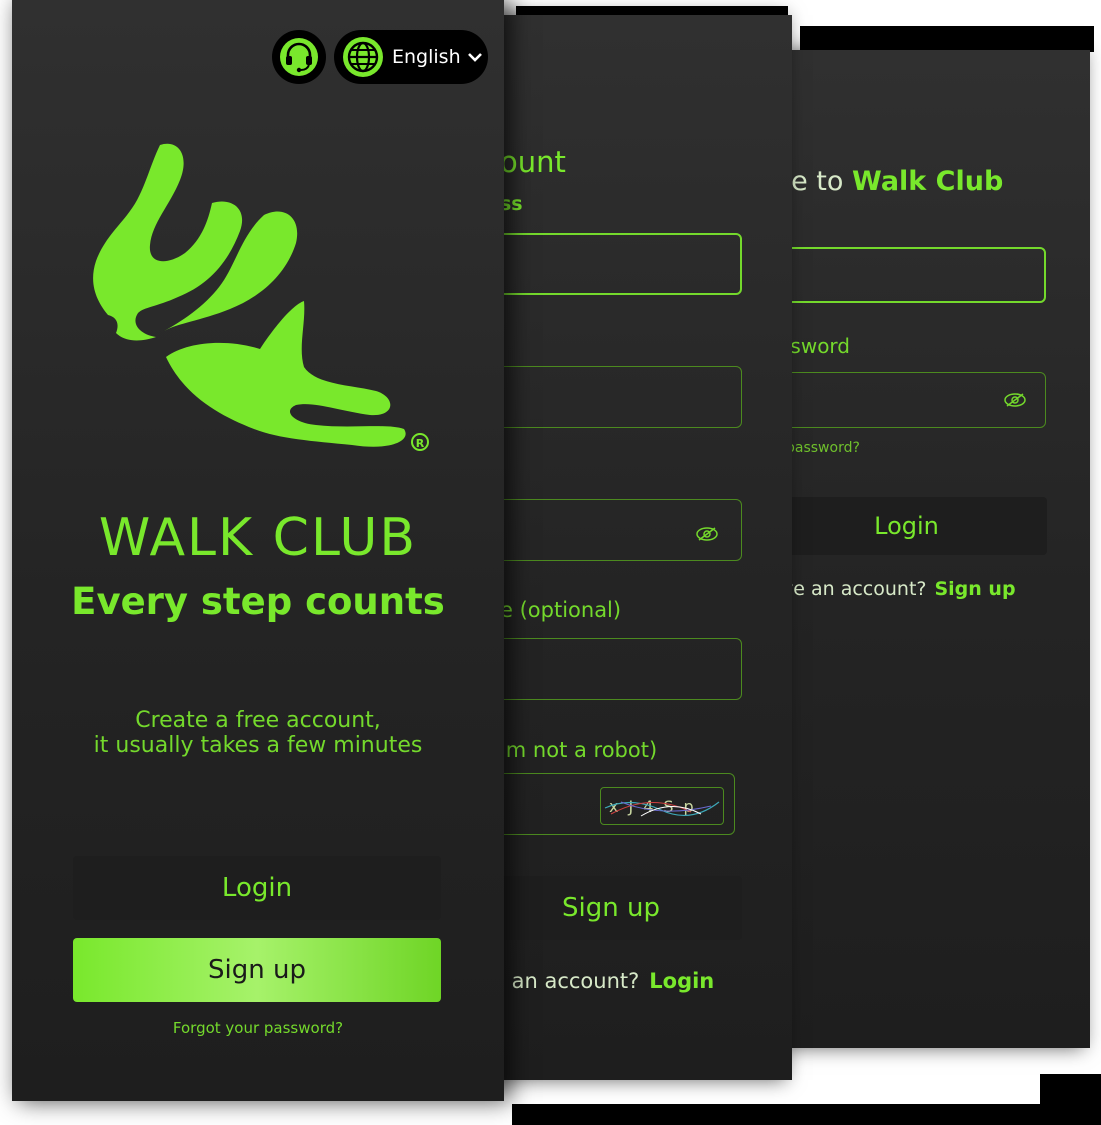  What do you see at coordinates (261, 297) in the screenshot?
I see `walk-club-logo: R` at bounding box center [261, 297].